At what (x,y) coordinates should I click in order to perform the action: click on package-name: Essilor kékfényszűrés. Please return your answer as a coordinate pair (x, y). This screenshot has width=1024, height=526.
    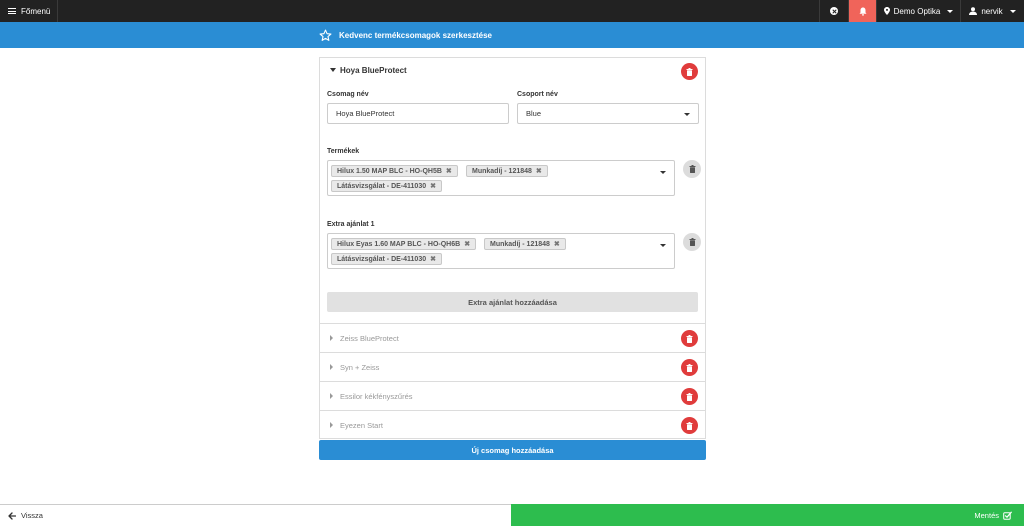
    Looking at the image, I should click on (376, 396).